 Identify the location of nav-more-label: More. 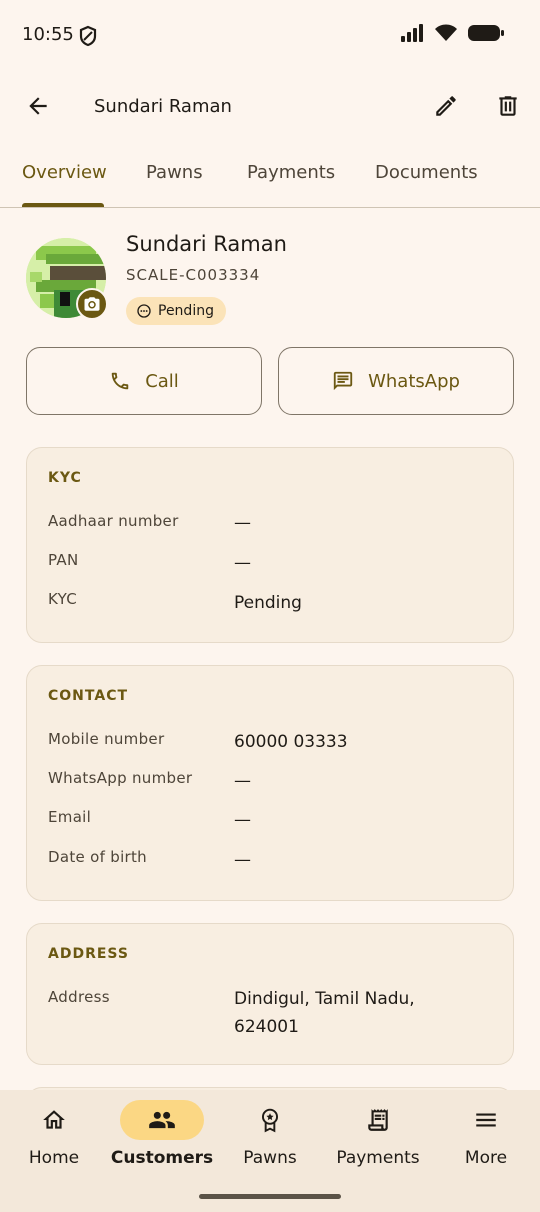
(486, 1158).